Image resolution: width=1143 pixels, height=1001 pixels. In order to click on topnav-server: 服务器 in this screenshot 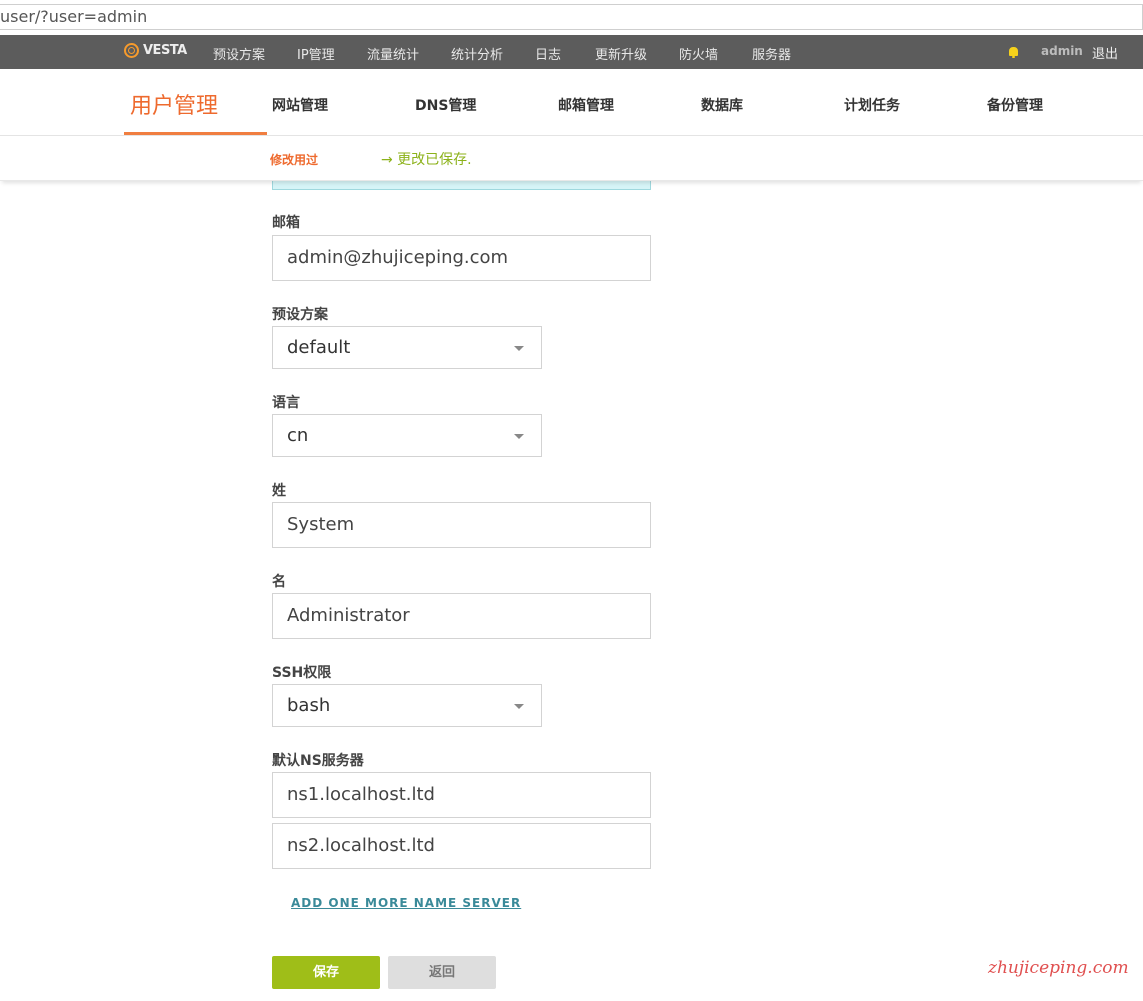, I will do `click(771, 53)`.